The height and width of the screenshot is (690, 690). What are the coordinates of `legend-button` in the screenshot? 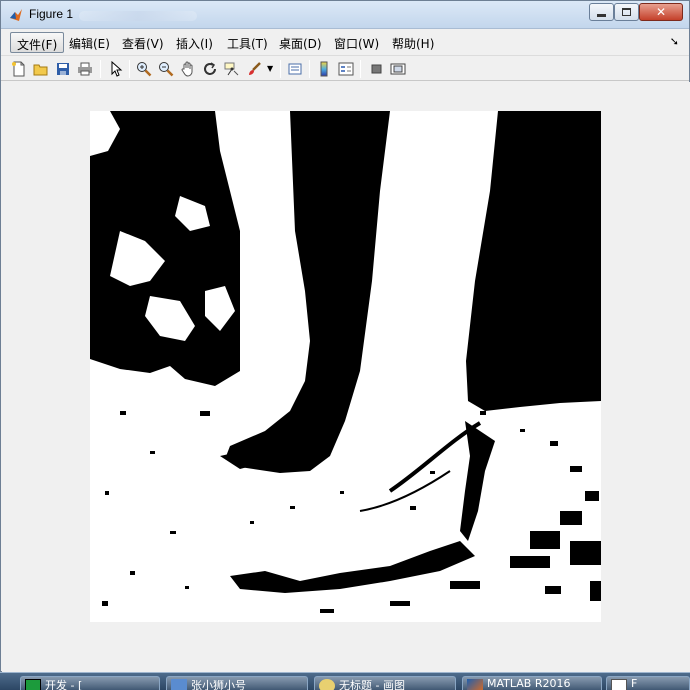 It's located at (346, 69).